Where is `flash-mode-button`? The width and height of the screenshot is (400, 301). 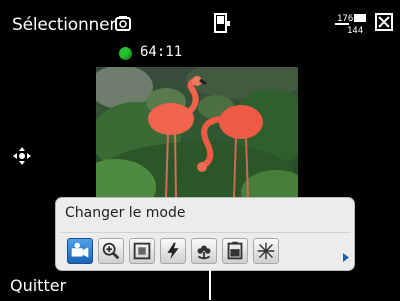 flash-mode-button is located at coordinates (173, 251).